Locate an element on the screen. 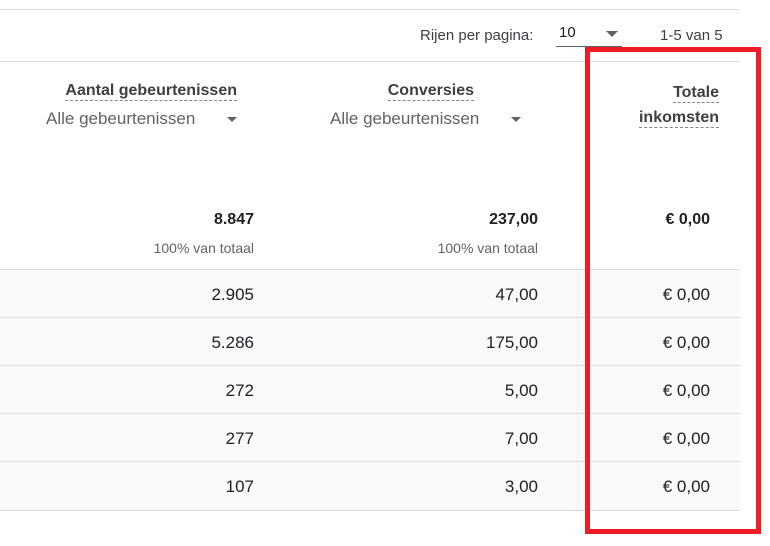 This screenshot has width=770, height=546. pagination-range: 1-5 van 5 is located at coordinates (691, 35).